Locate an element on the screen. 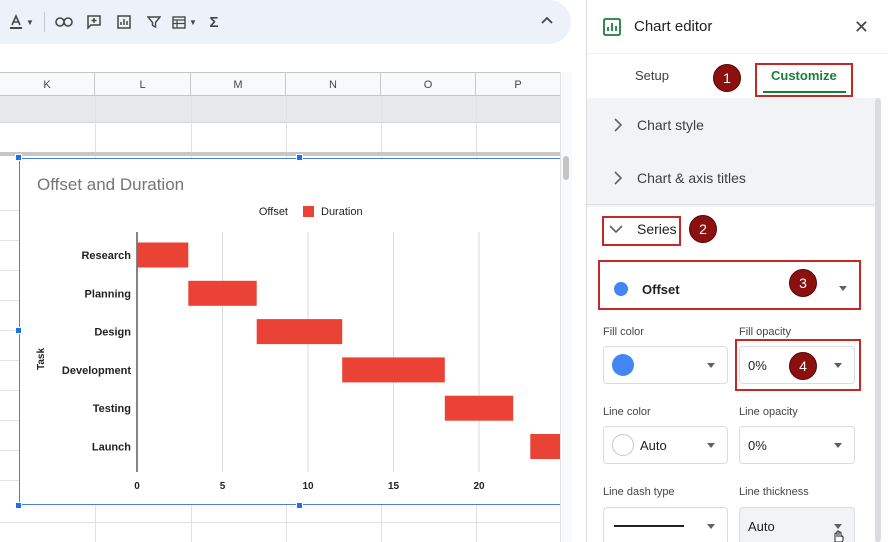 The height and width of the screenshot is (542, 888). line-opacity-dropdown: 0% is located at coordinates (797, 445).